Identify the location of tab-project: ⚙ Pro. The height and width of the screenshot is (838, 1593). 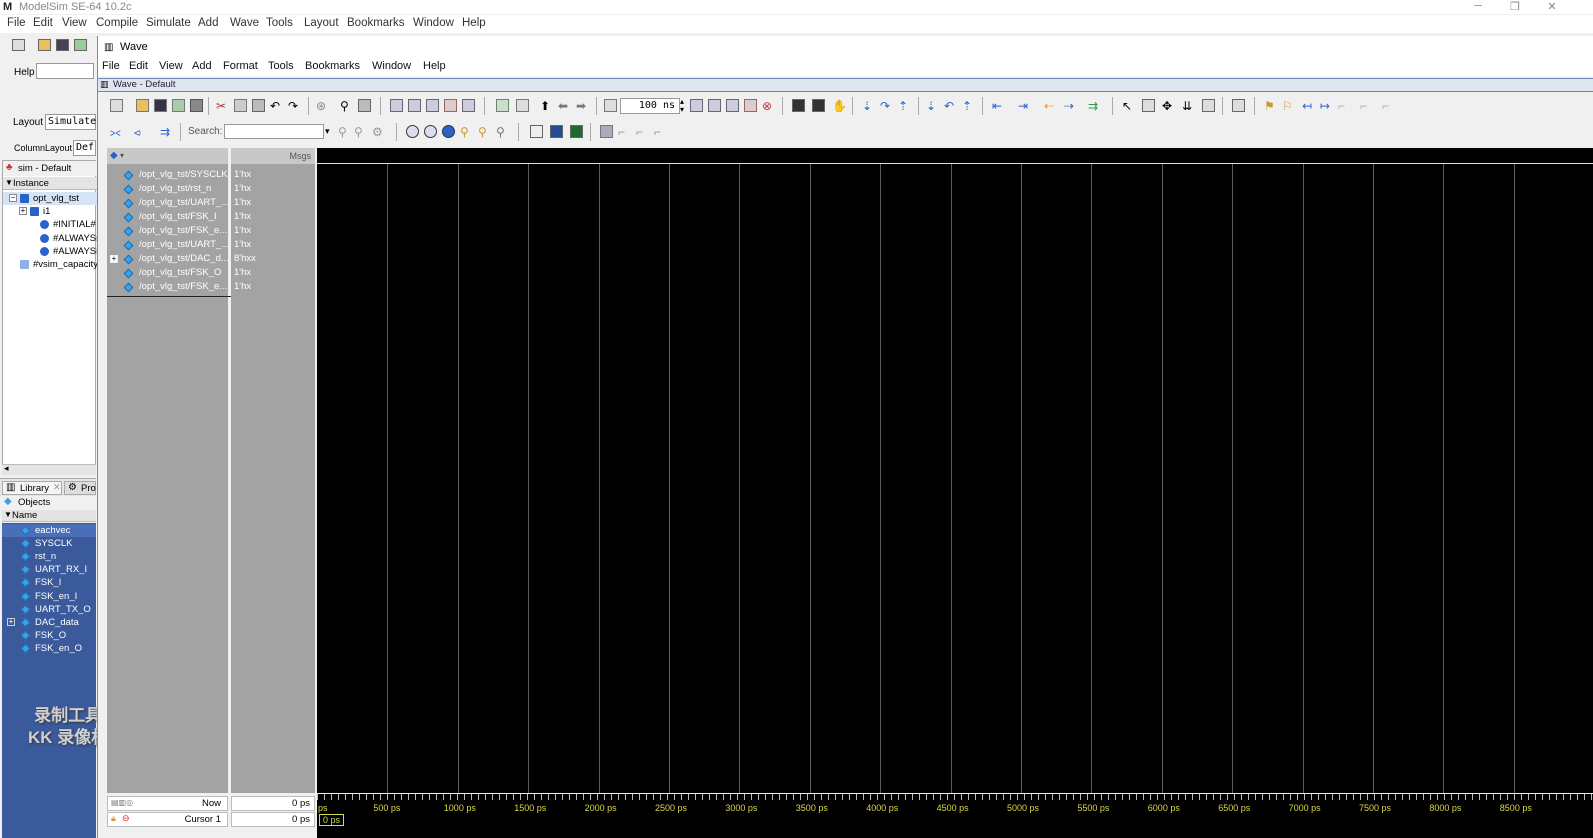
(80, 488).